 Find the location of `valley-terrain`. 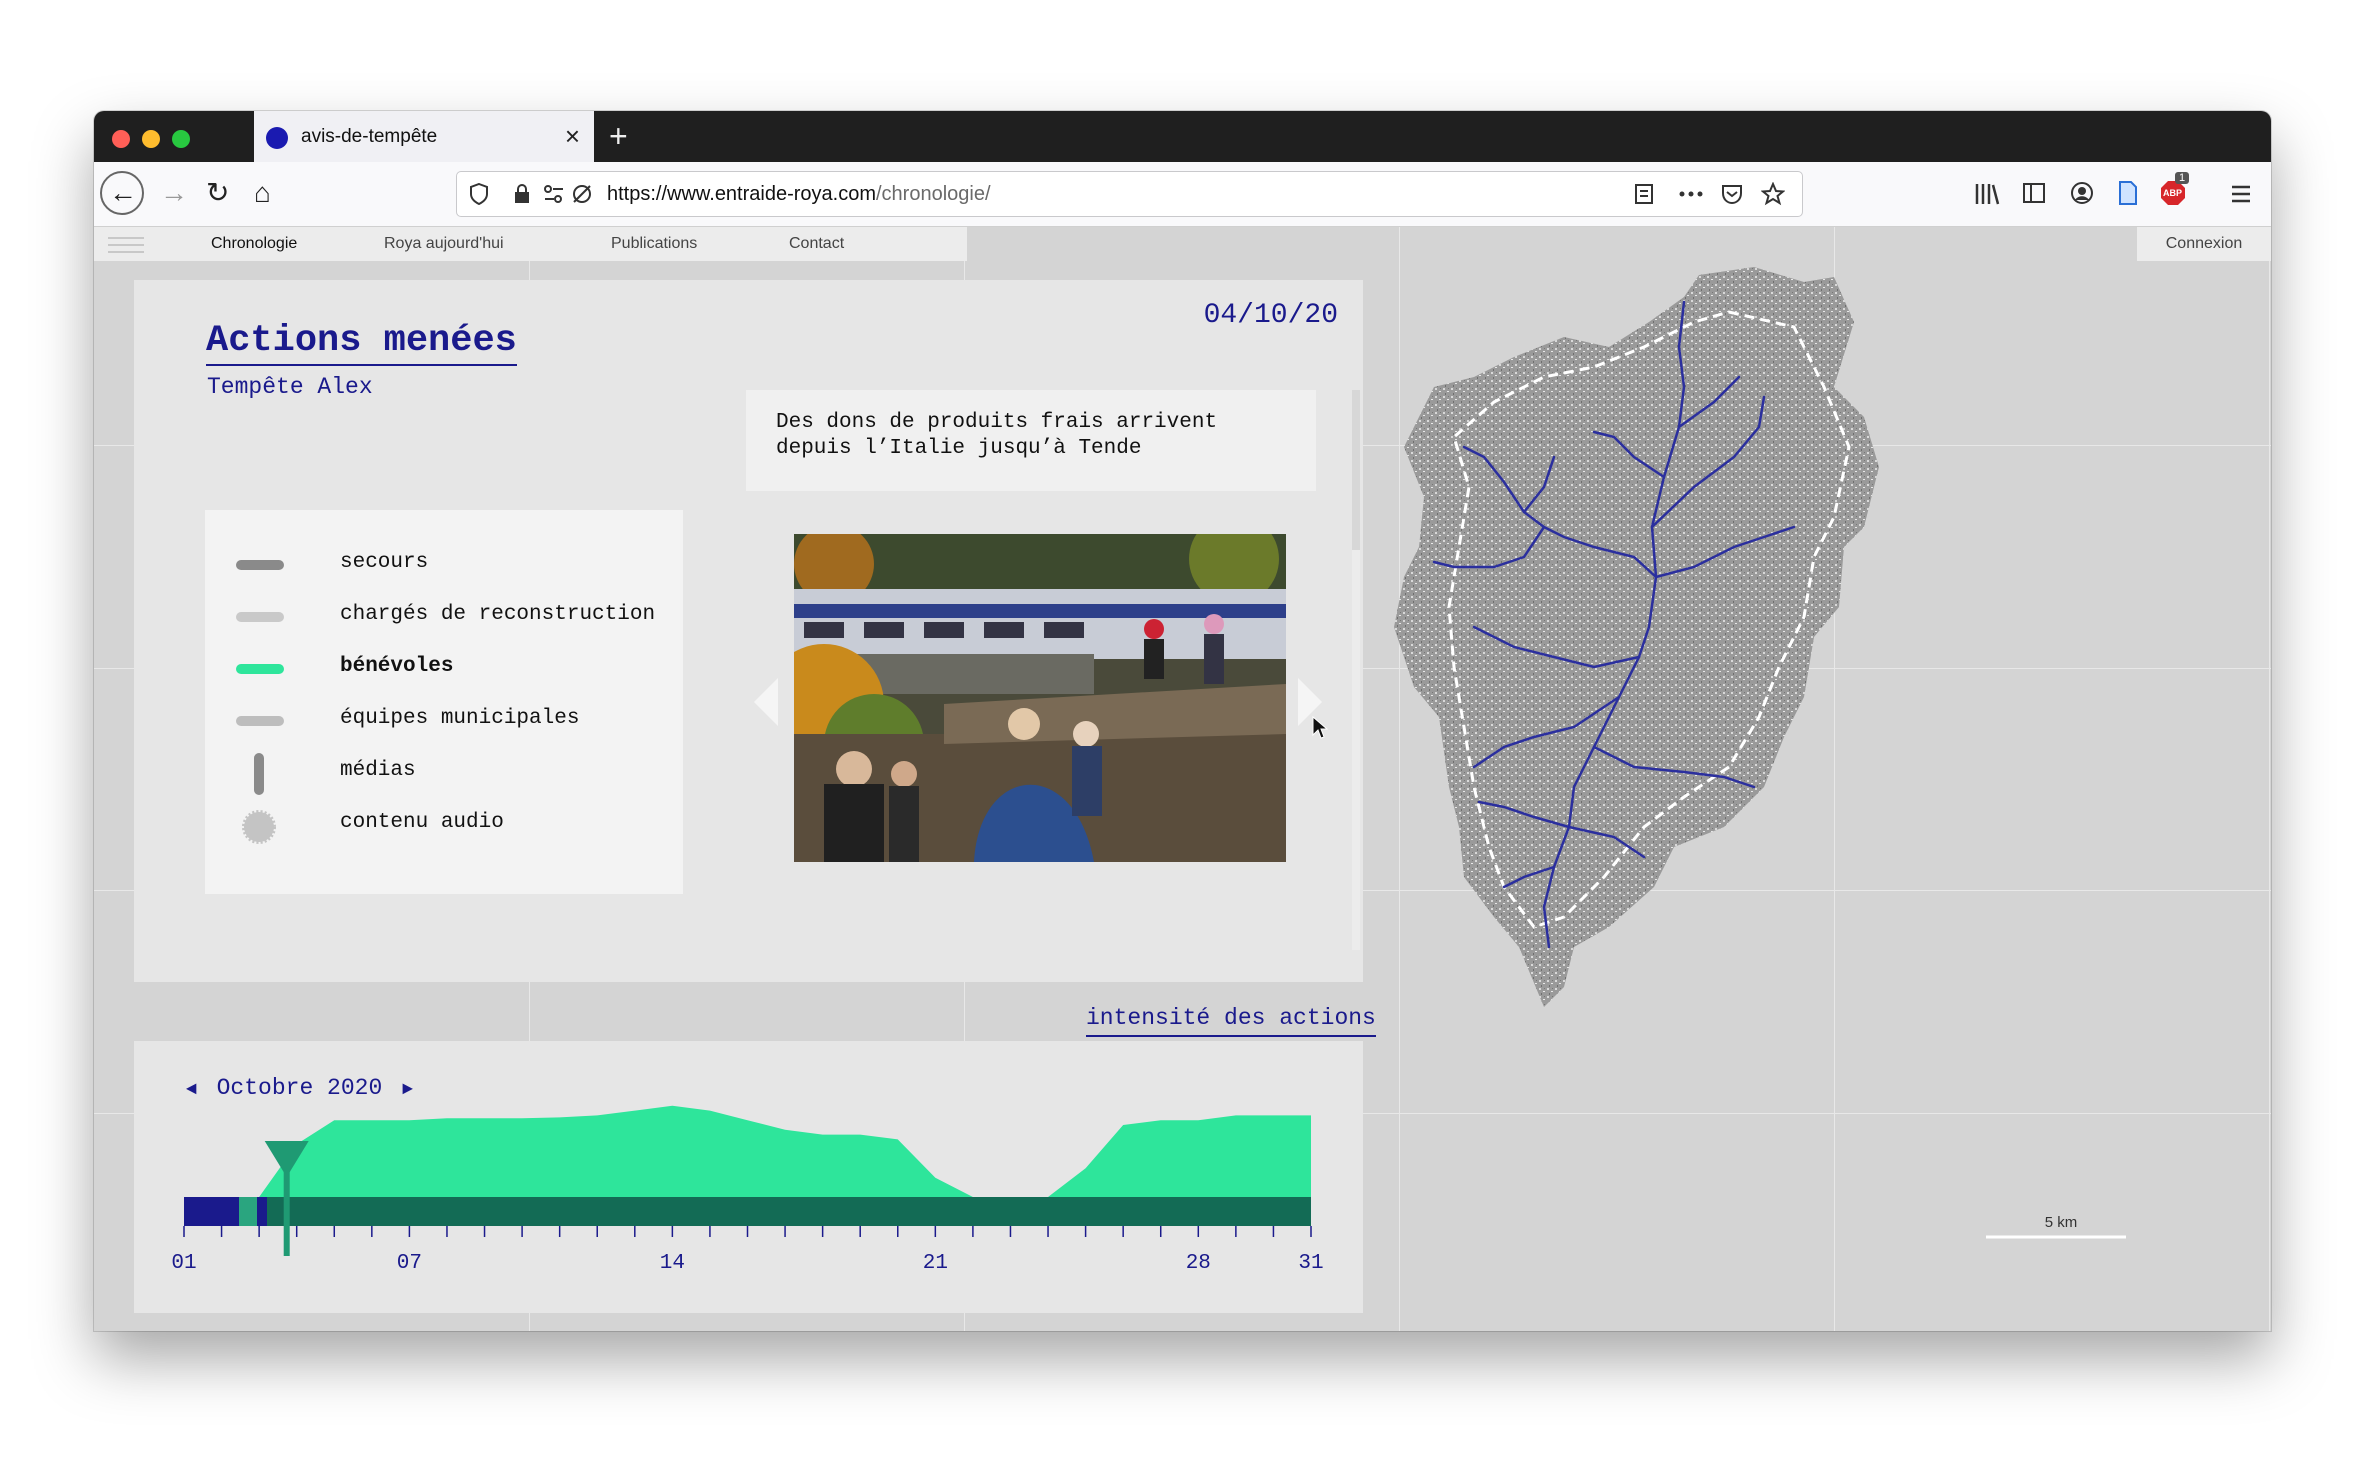

valley-terrain is located at coordinates (1636, 637).